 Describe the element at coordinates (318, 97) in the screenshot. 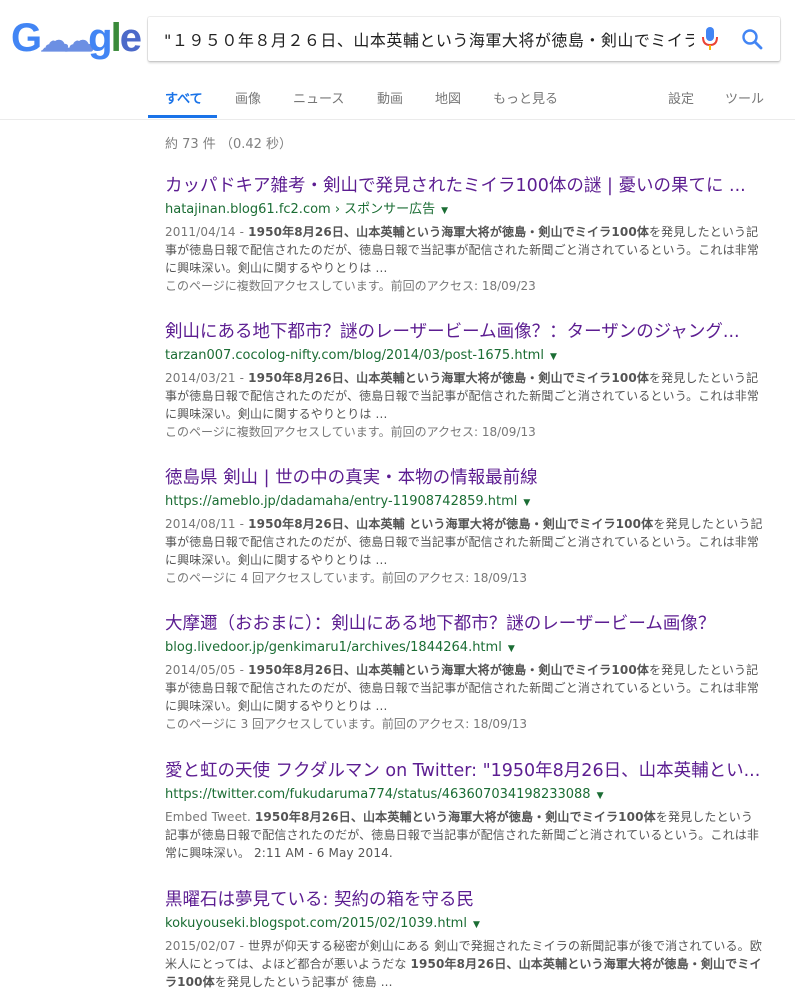

I see `tab-news: ニュース` at that location.